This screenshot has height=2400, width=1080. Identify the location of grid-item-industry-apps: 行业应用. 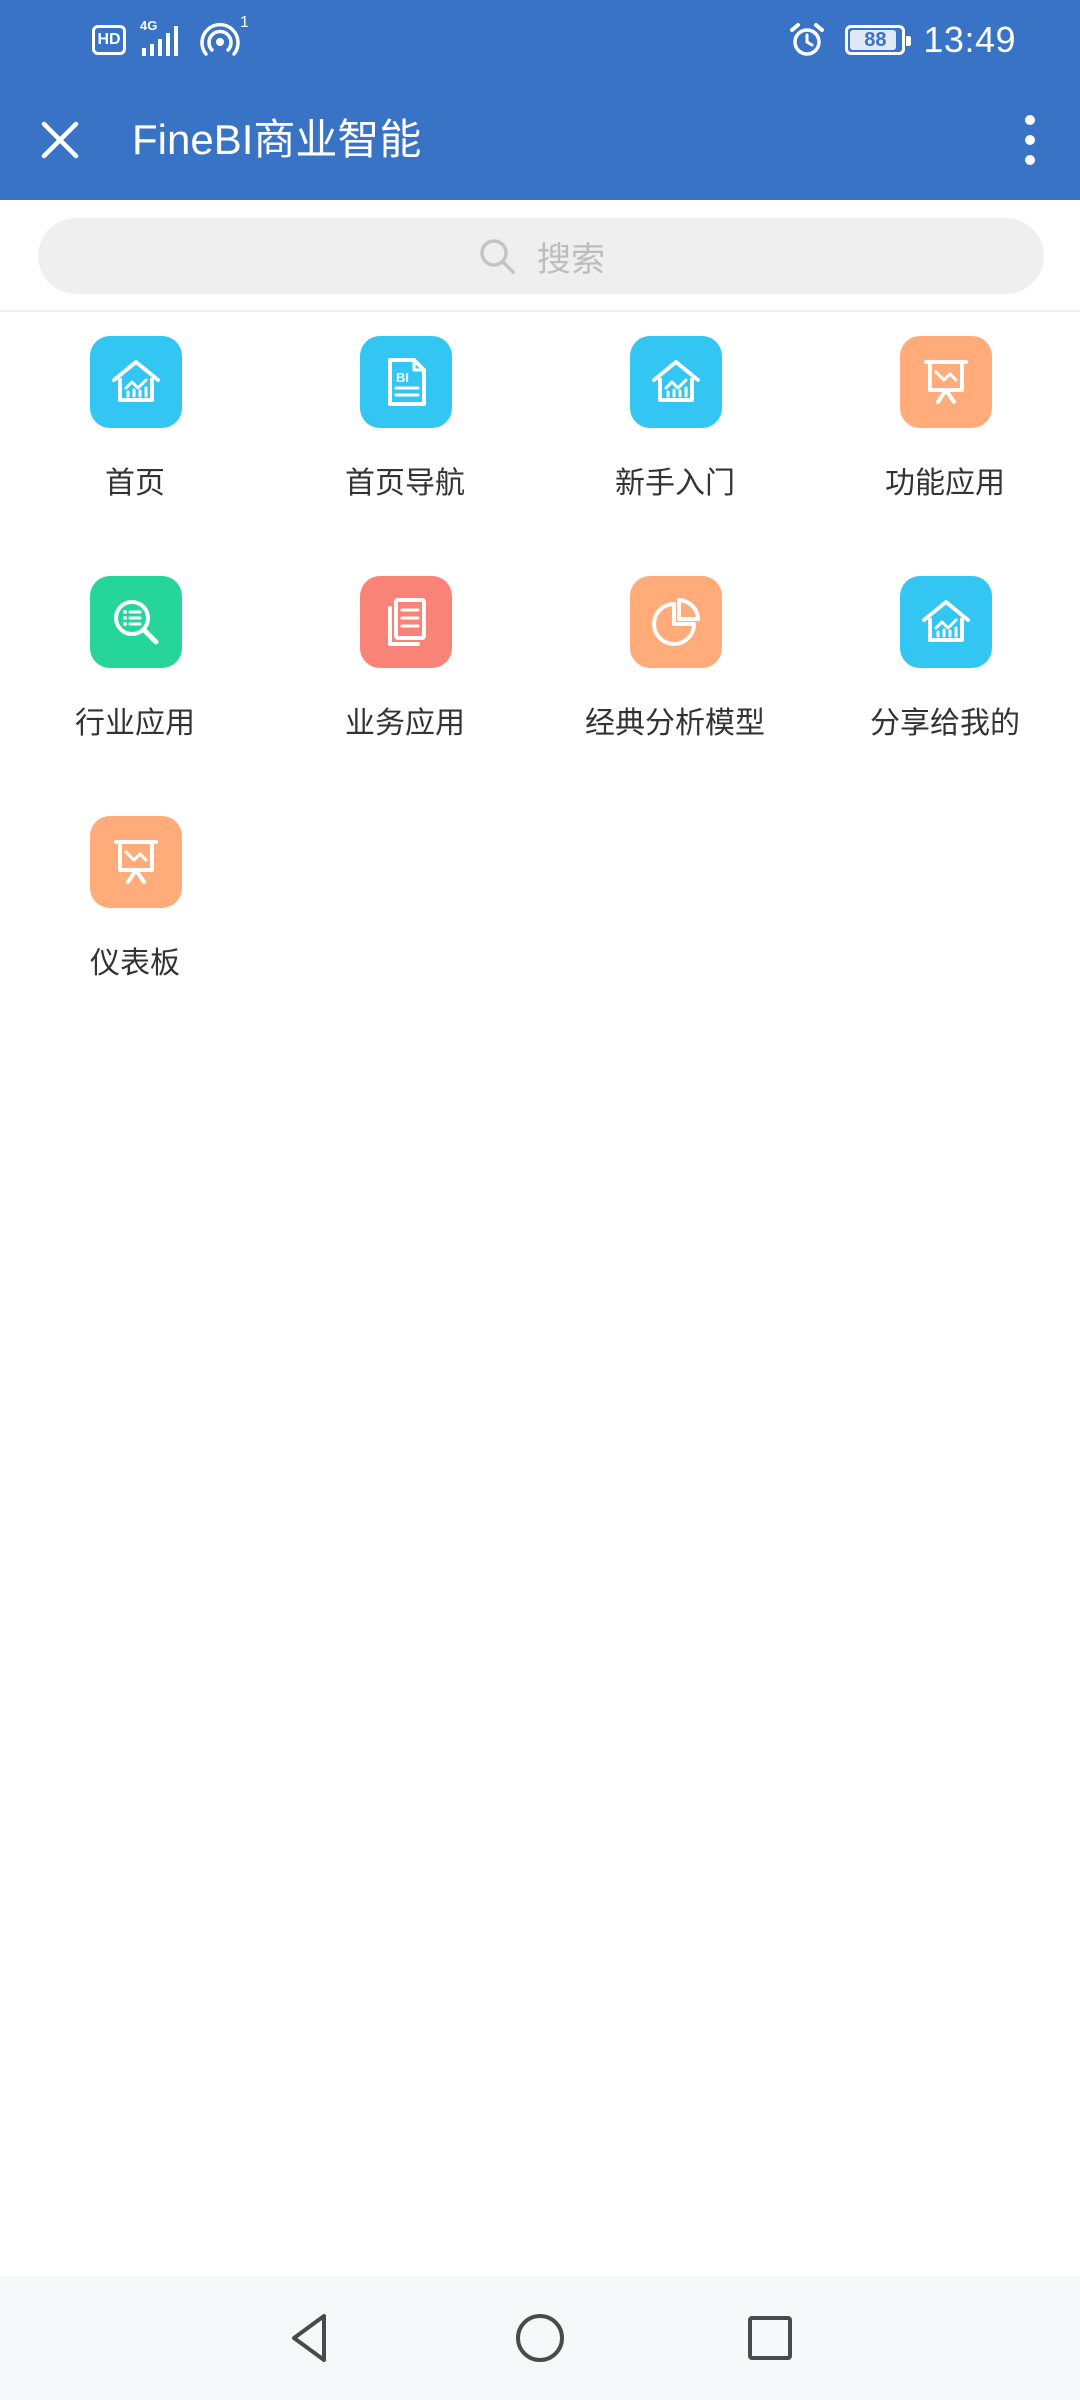
(135, 672).